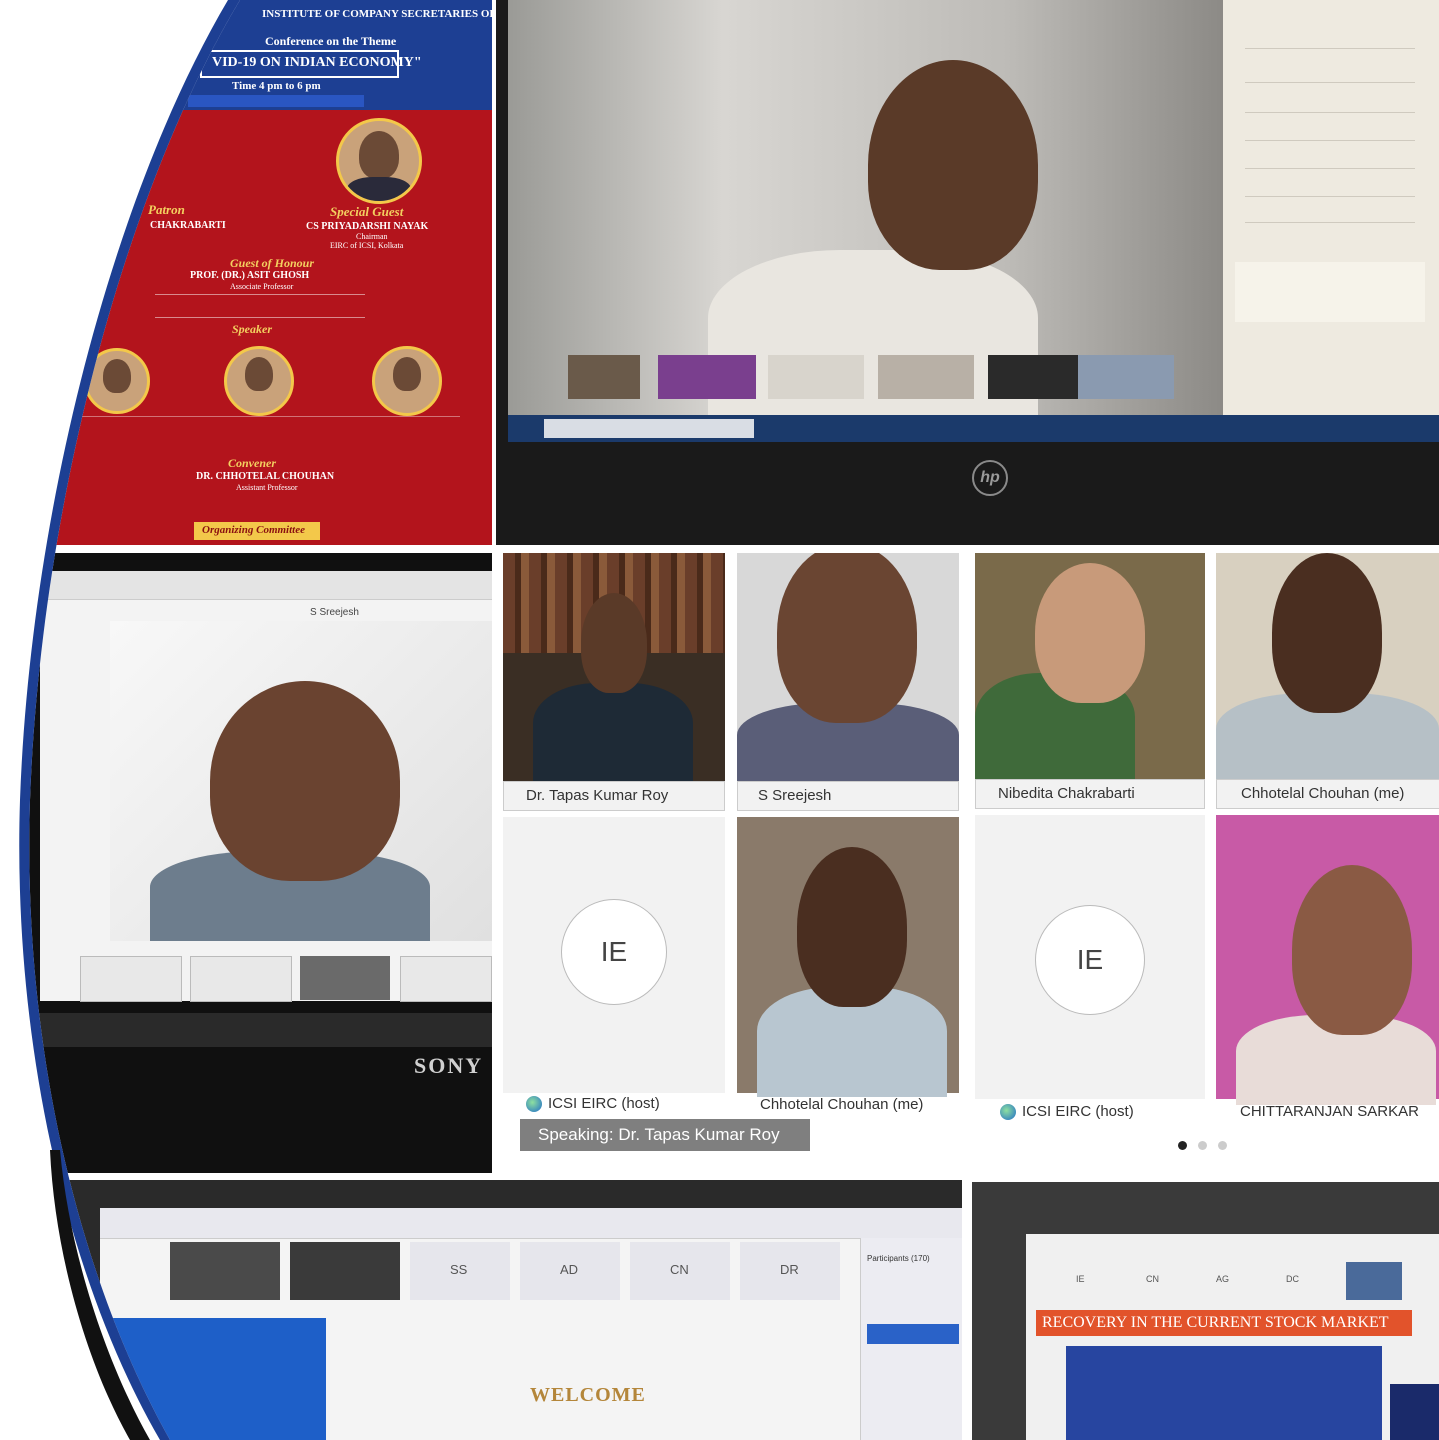 The height and width of the screenshot is (1440, 1439). What do you see at coordinates (898, 1258) in the screenshot?
I see `welcome-participants-header: Participants (170)` at bounding box center [898, 1258].